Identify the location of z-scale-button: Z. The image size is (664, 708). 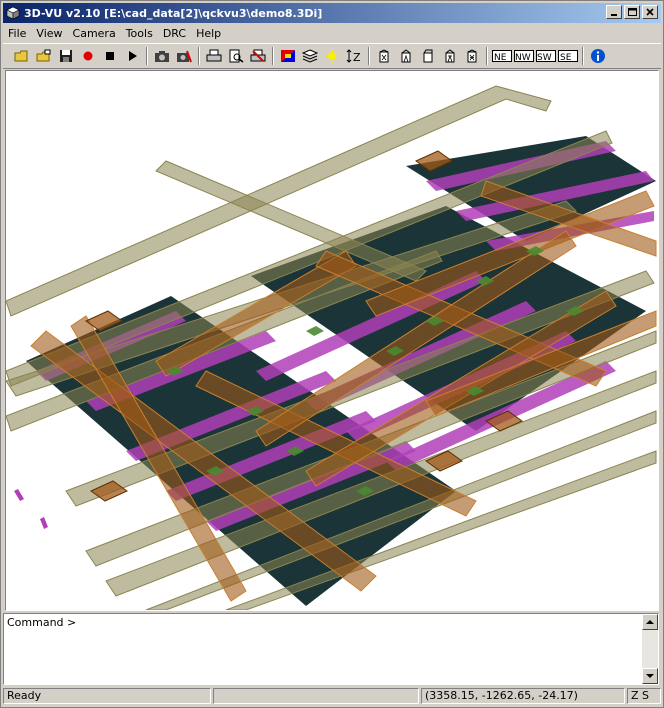
(354, 56).